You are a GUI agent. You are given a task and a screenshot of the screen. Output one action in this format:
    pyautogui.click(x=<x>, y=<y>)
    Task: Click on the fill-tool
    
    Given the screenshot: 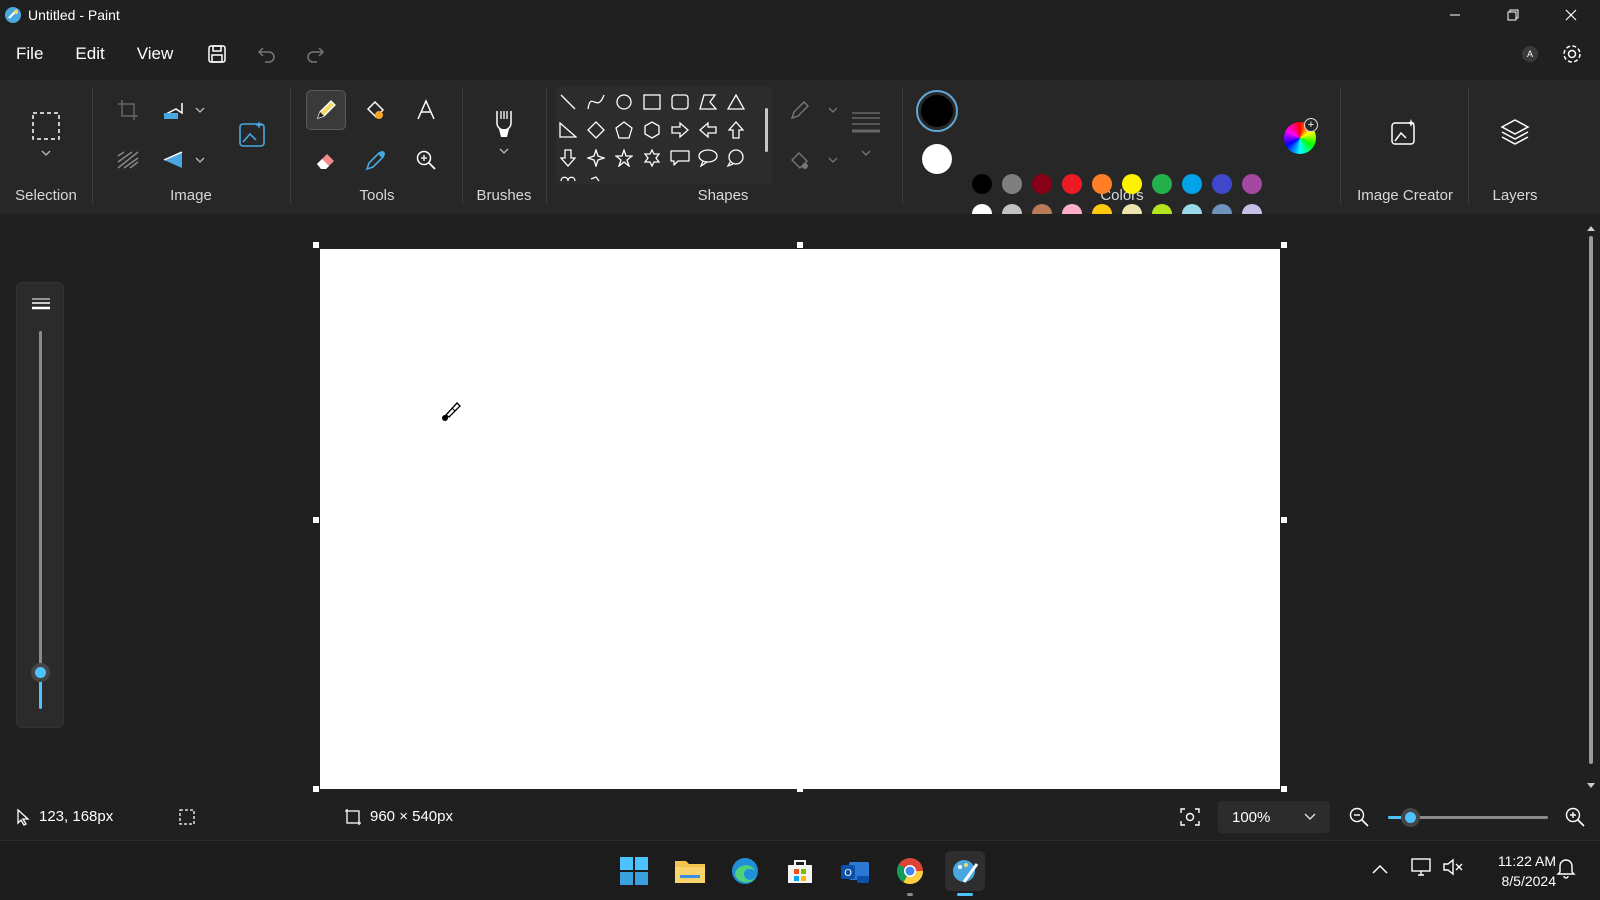 What is the action you would take?
    pyautogui.click(x=376, y=110)
    